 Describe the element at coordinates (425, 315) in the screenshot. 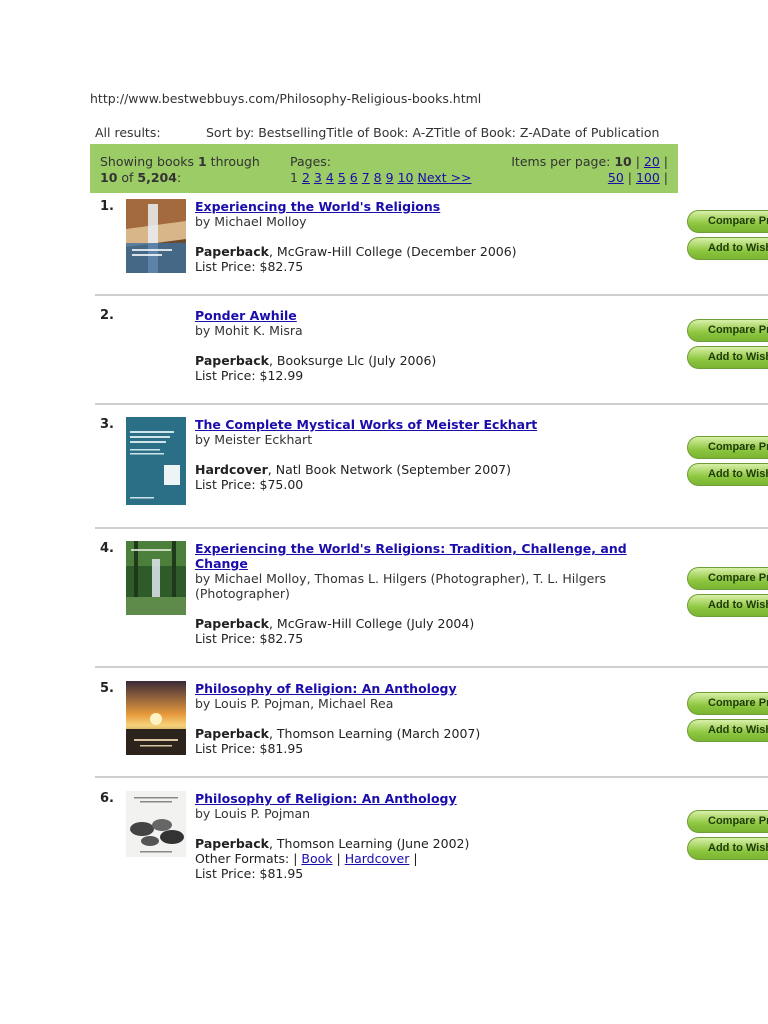

I see `book-title-link: Ponder Awhile` at that location.